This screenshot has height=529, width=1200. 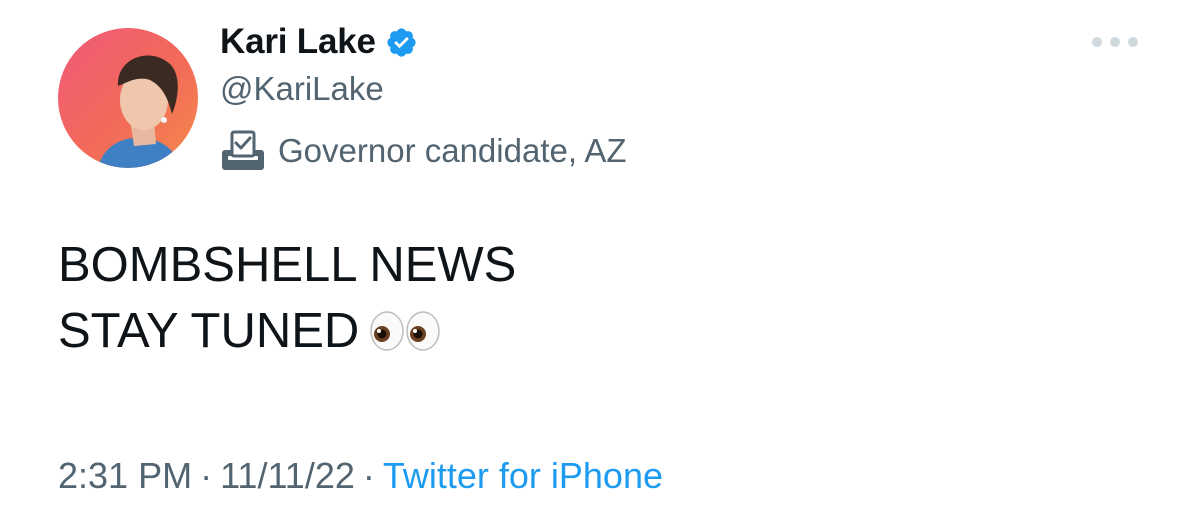 I want to click on eyes-emoji-icon, so click(x=406, y=326).